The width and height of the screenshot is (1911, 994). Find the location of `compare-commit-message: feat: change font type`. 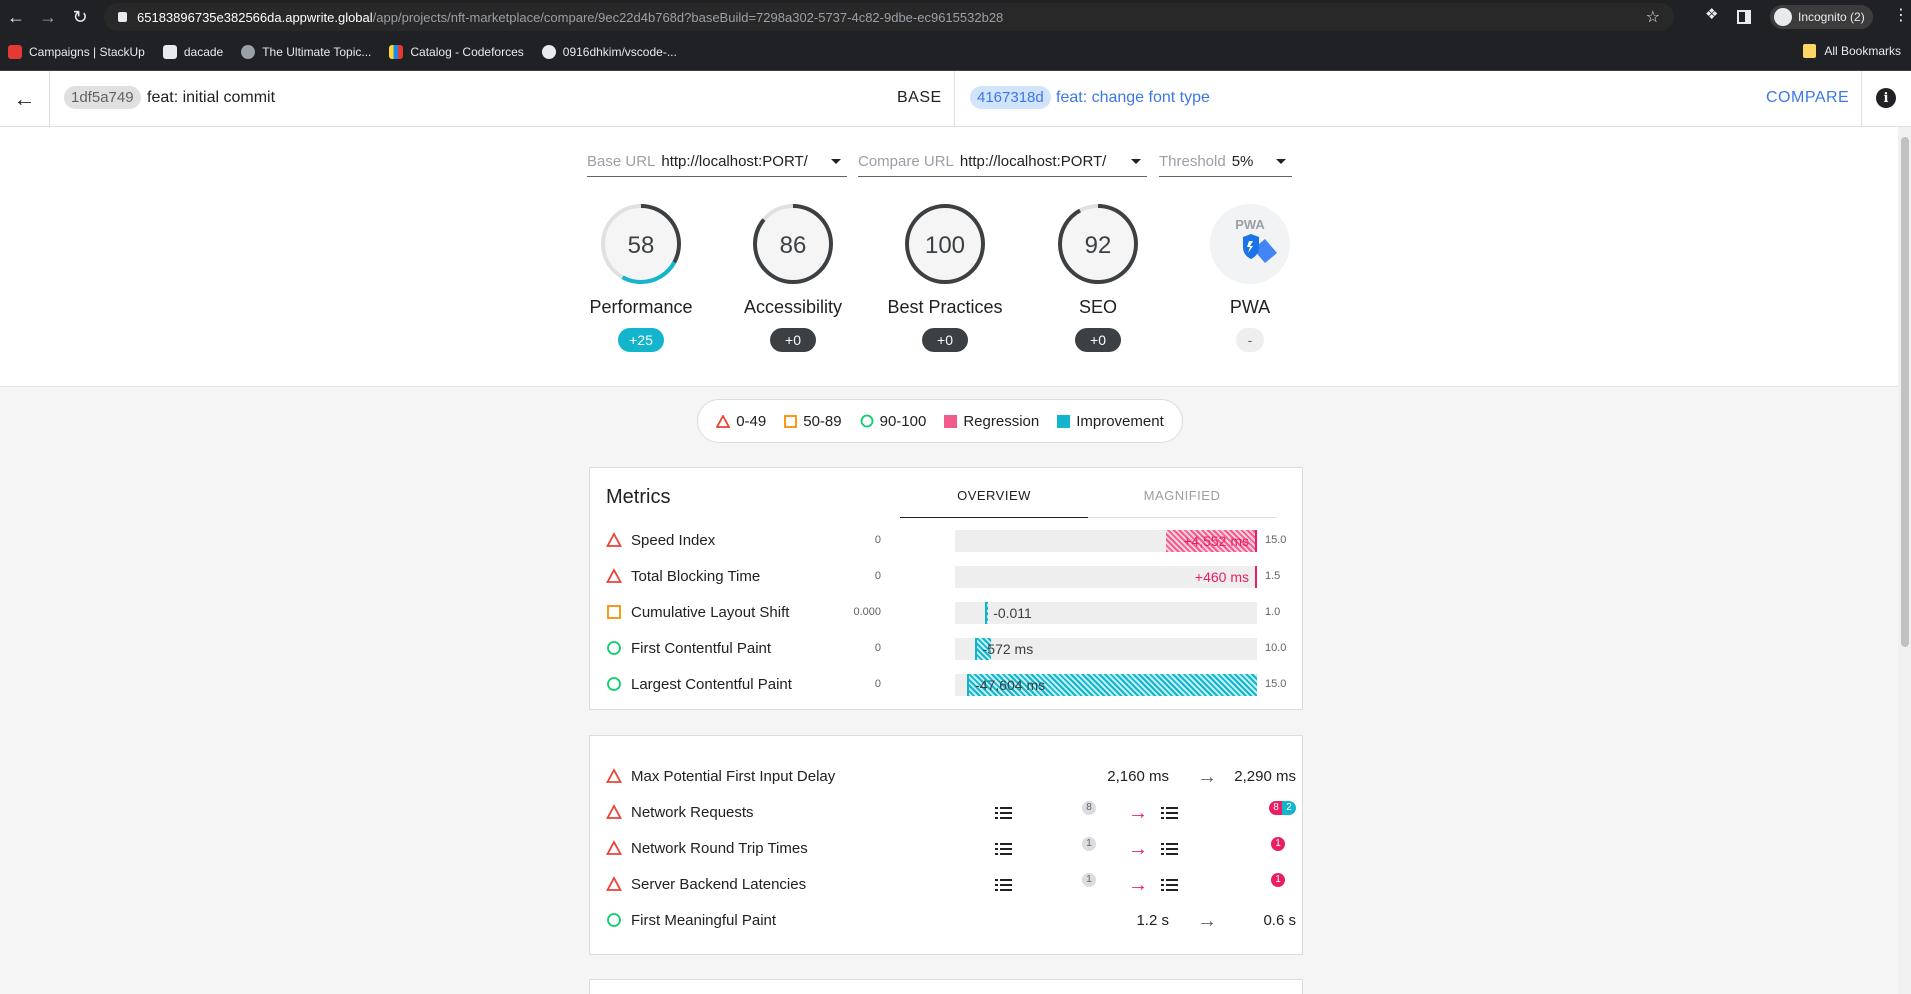

compare-commit-message: feat: change font type is located at coordinates (1133, 98).